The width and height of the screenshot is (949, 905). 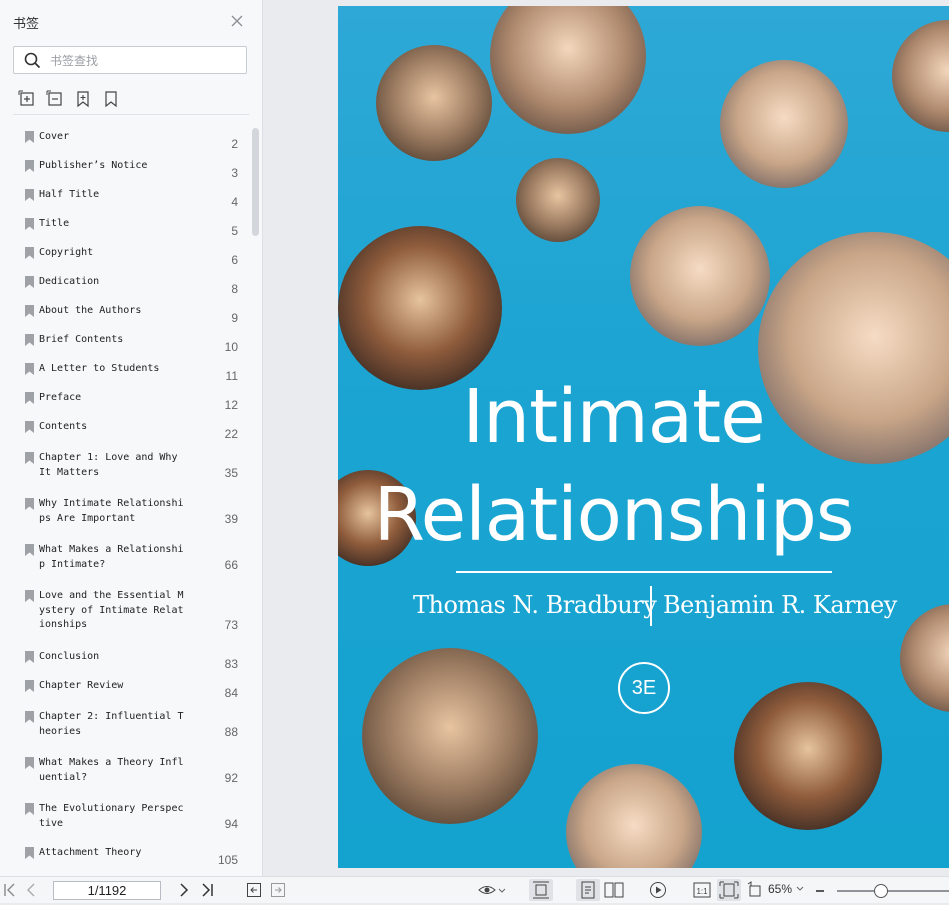 I want to click on scroll-view-icon, so click(x=541, y=890).